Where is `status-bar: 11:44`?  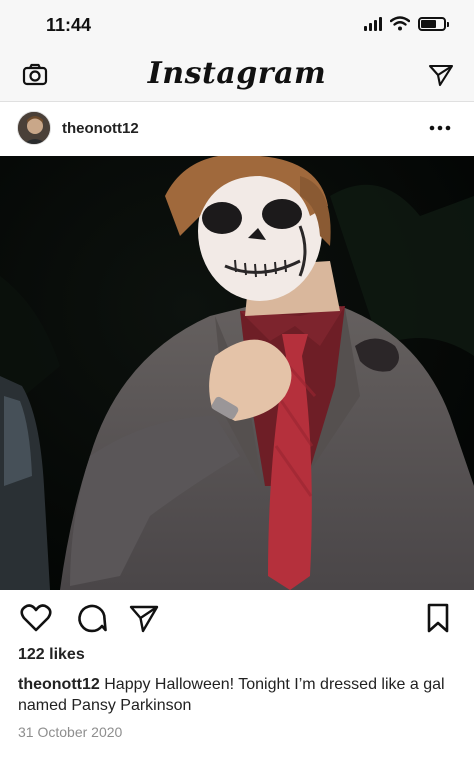 status-bar: 11:44 is located at coordinates (237, 25).